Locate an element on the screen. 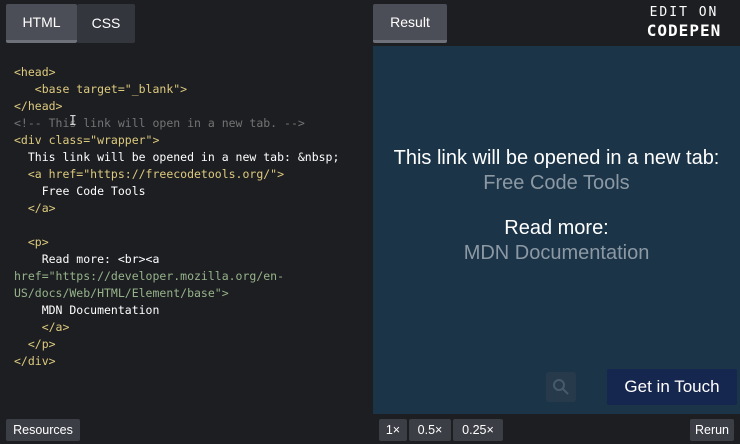  resources-button: Resources is located at coordinates (43, 430).